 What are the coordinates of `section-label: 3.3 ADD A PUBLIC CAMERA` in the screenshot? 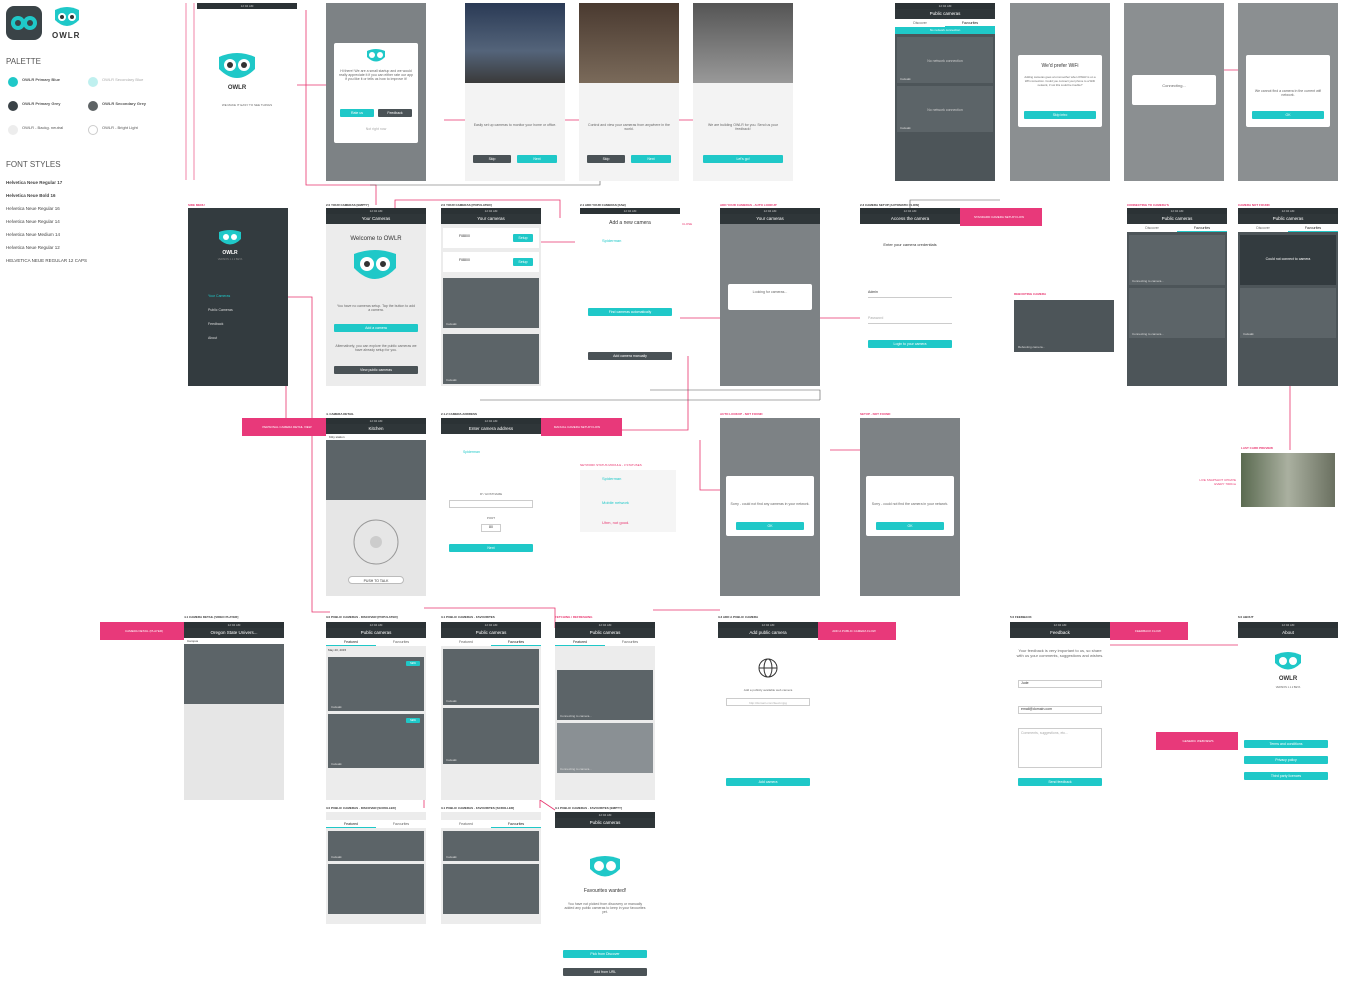 It's located at (738, 617).